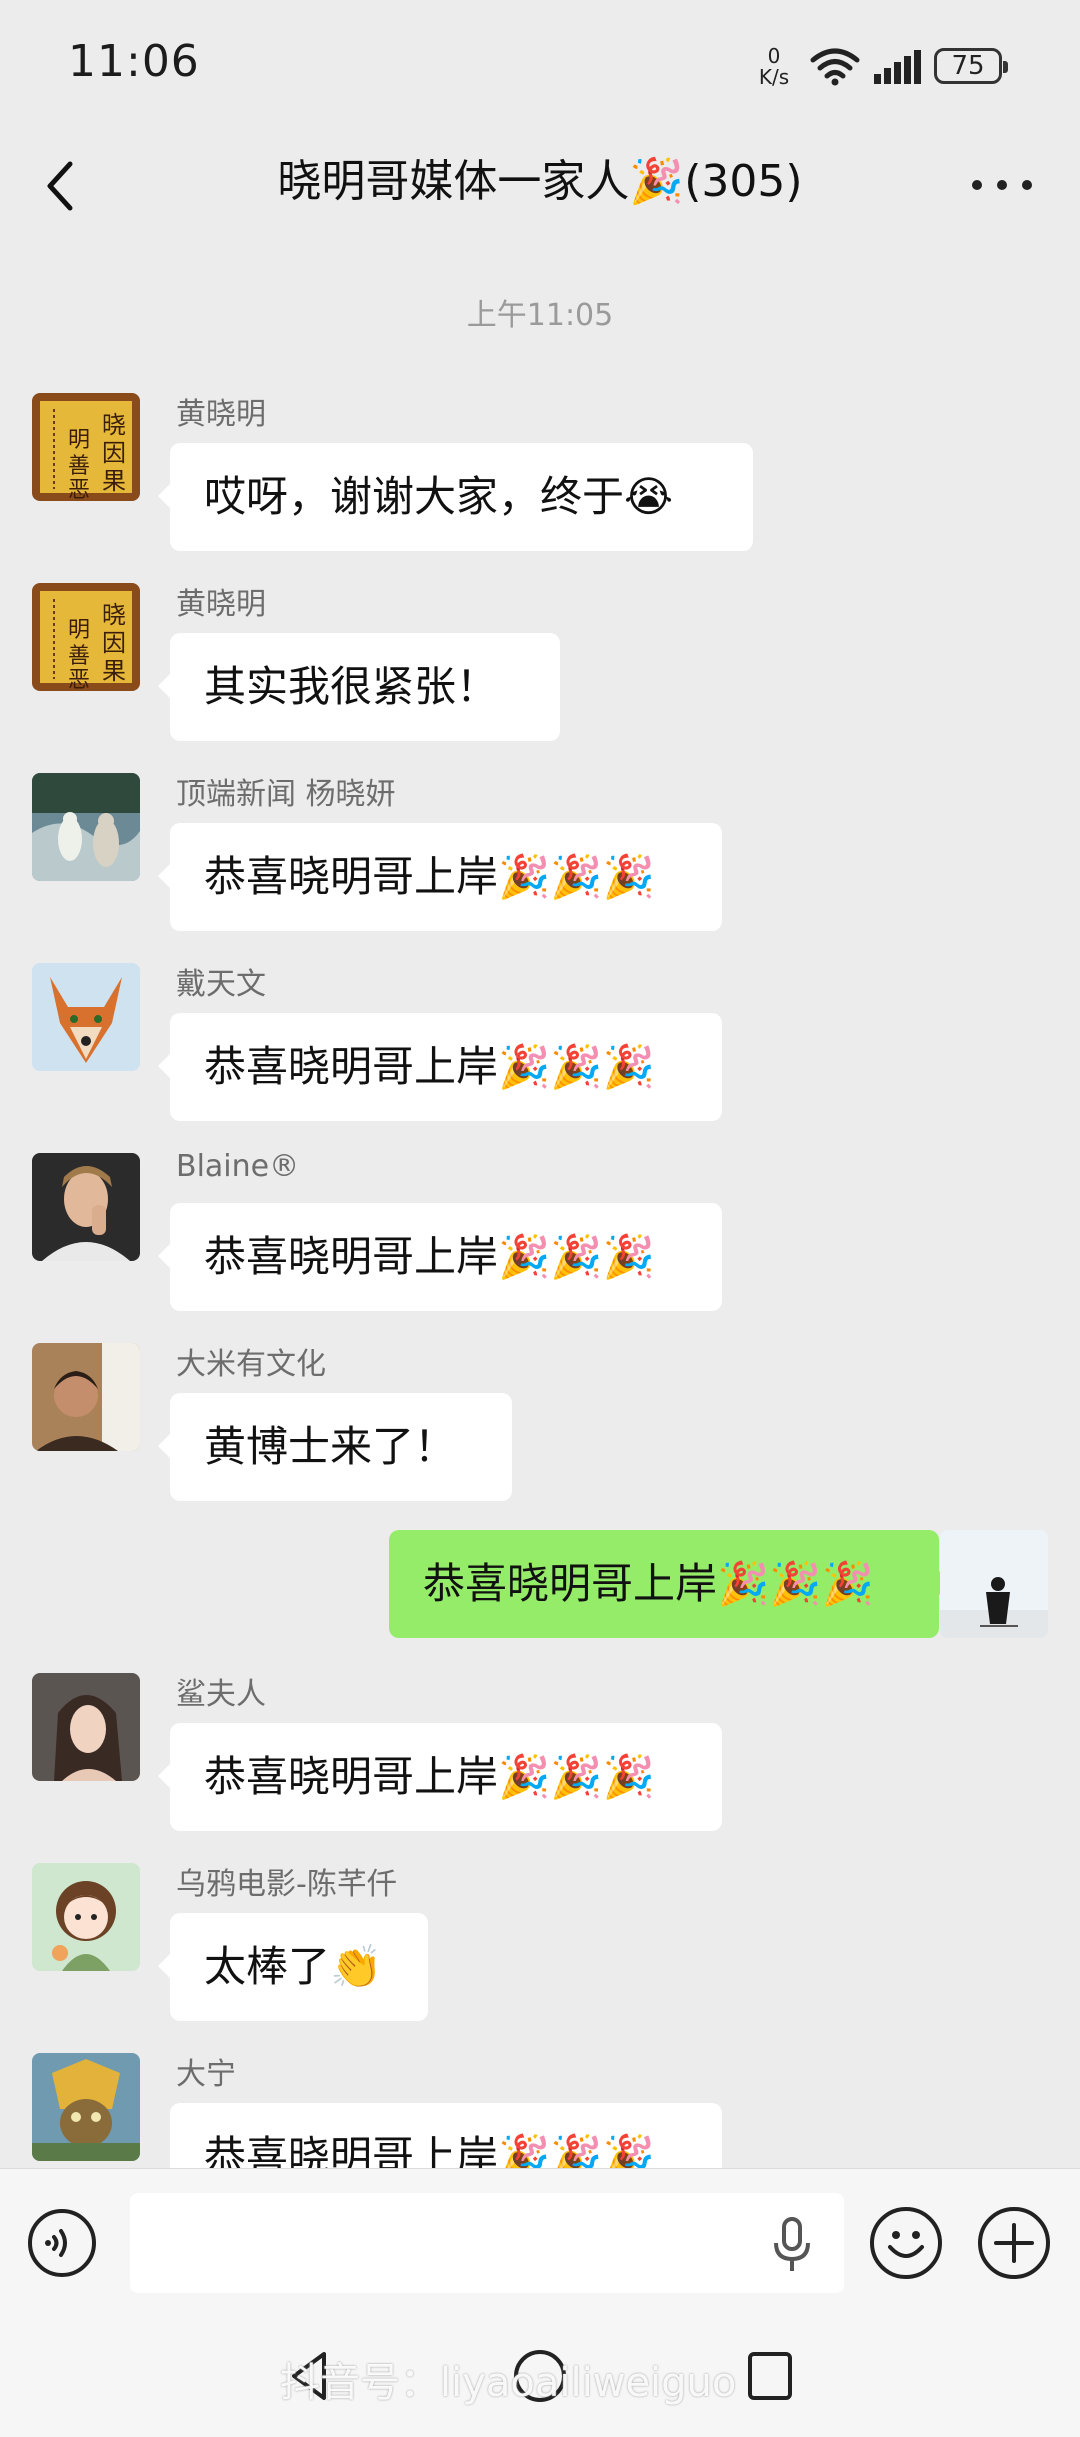 This screenshot has width=1080, height=2437. What do you see at coordinates (293, 1967) in the screenshot?
I see `message-bubble: 太棒了👏` at bounding box center [293, 1967].